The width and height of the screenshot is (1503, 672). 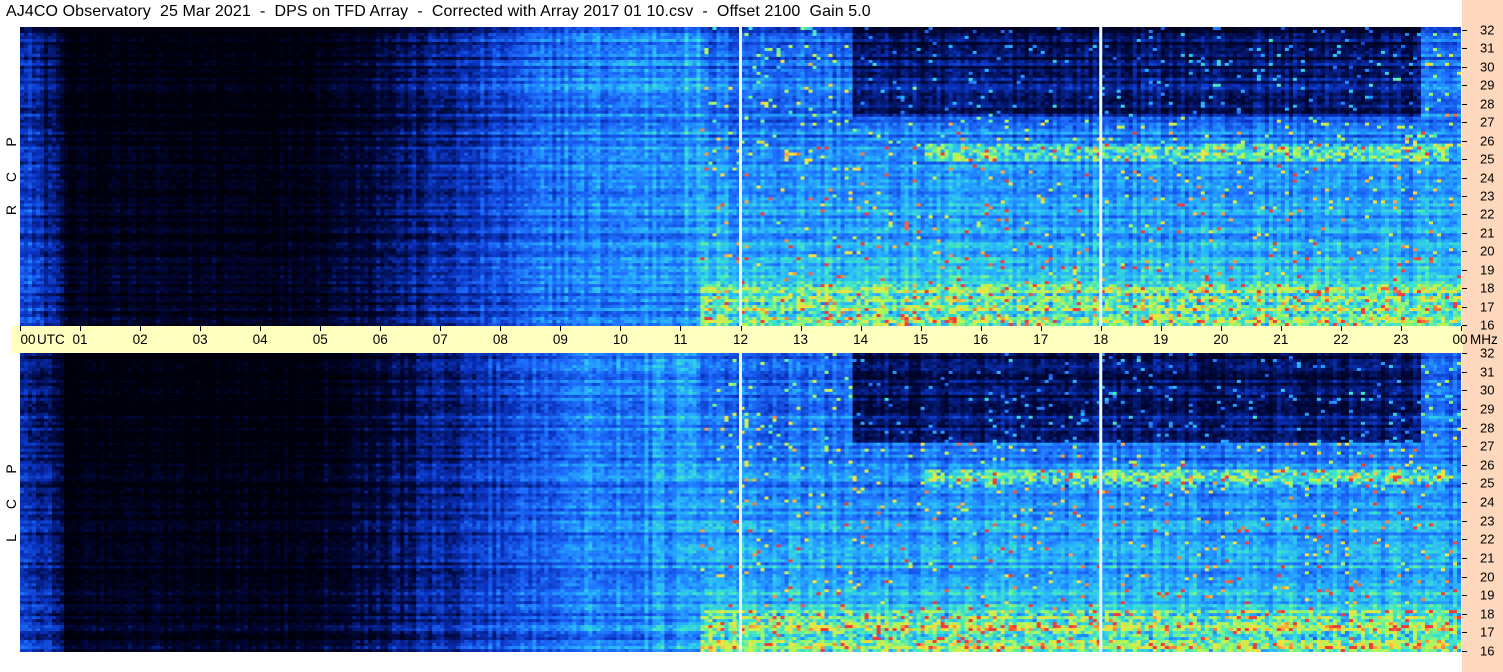 What do you see at coordinates (980, 339) in the screenshot?
I see `time-tick-label: 16` at bounding box center [980, 339].